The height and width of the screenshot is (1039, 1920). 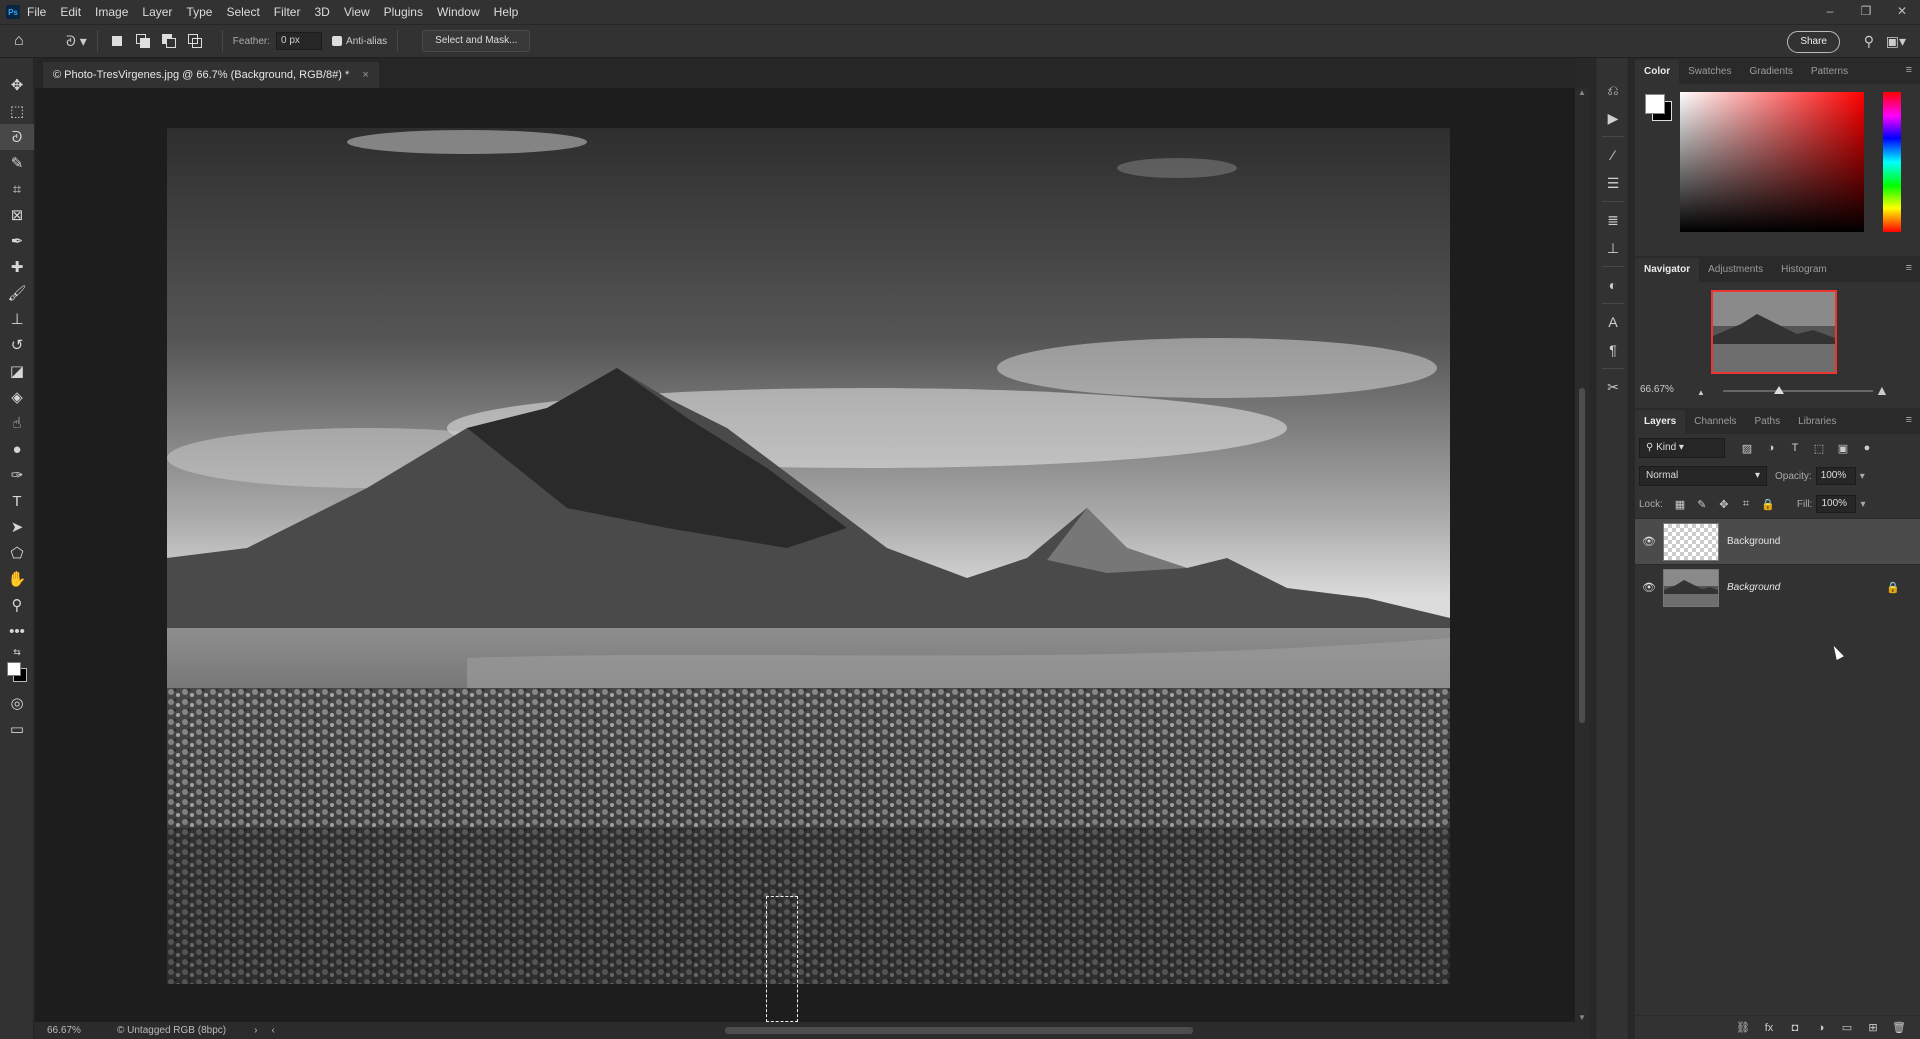 I want to click on workspace-icon: ▣▾, so click(x=1896, y=41).